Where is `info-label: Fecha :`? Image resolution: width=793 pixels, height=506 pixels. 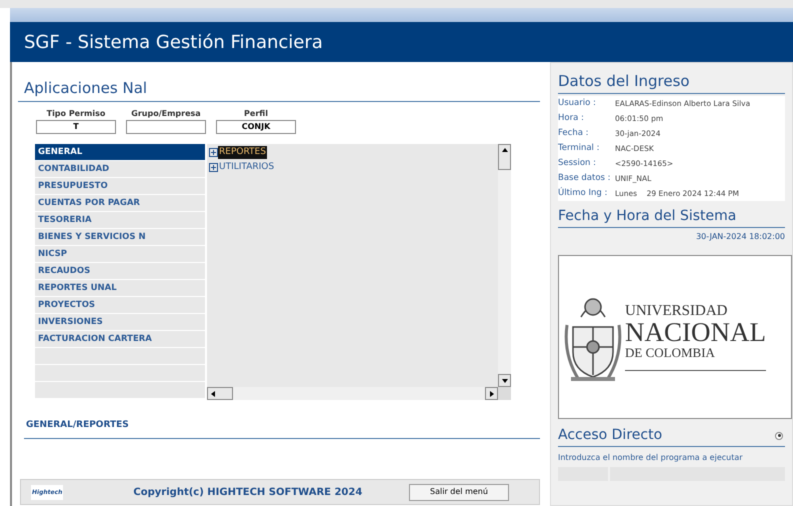 info-label: Fecha : is located at coordinates (574, 133).